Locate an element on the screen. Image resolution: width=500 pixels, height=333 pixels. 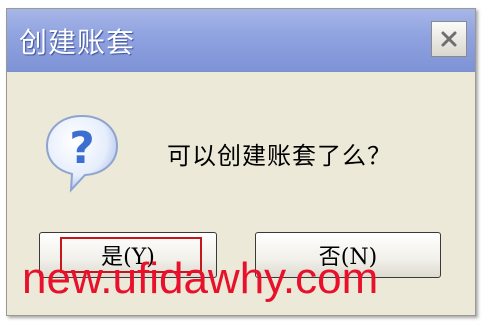
question-icon: ? is located at coordinates (82, 155).